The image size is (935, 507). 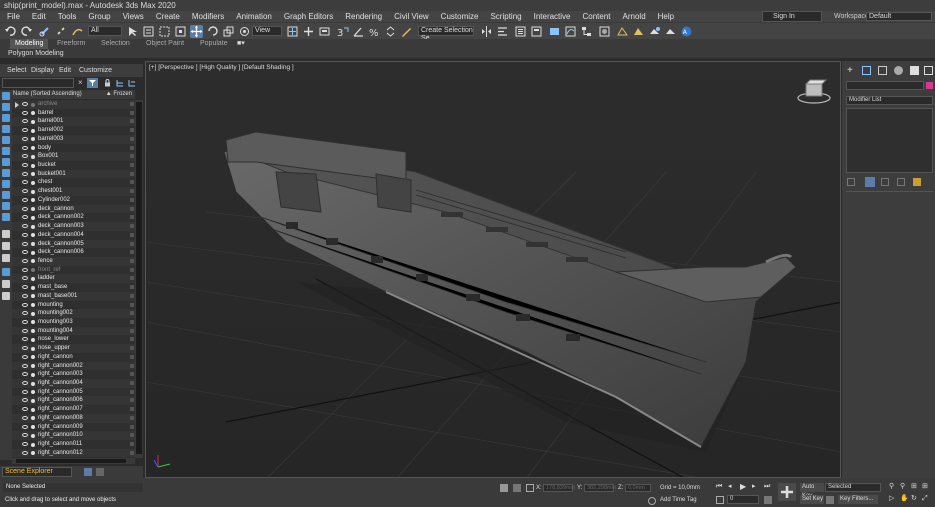 What do you see at coordinates (6, 162) in the screenshot?
I see `display-groups-icon` at bounding box center [6, 162].